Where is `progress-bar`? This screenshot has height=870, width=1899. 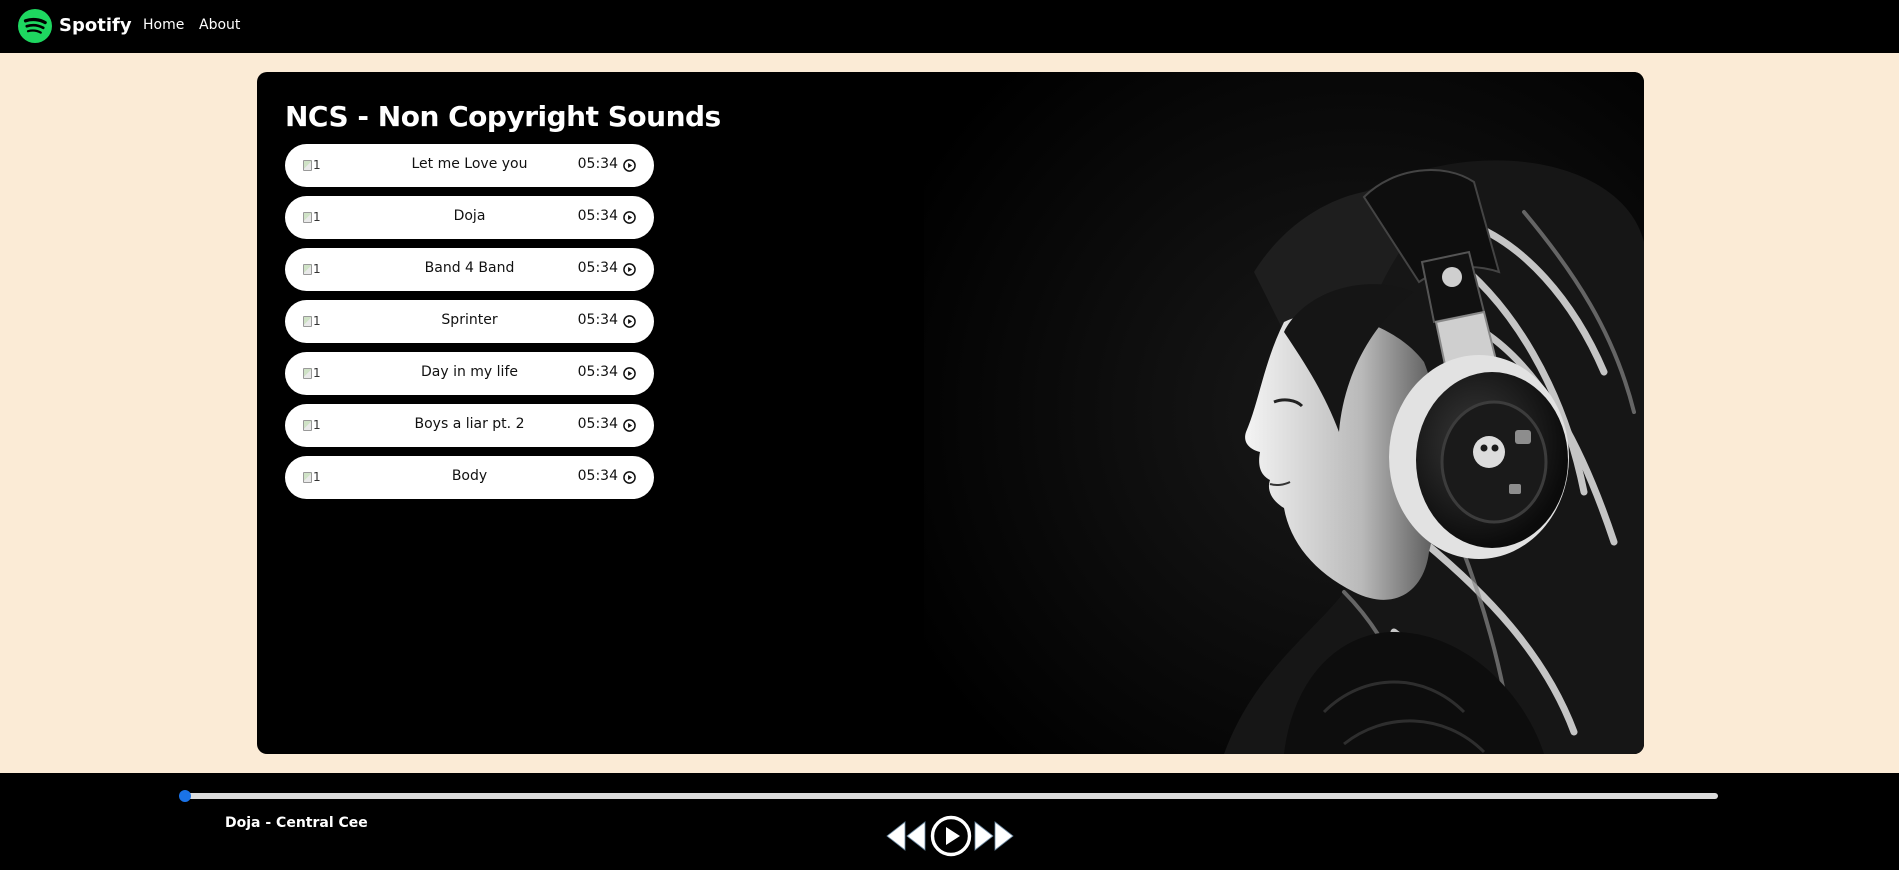 progress-bar is located at coordinates (948, 796).